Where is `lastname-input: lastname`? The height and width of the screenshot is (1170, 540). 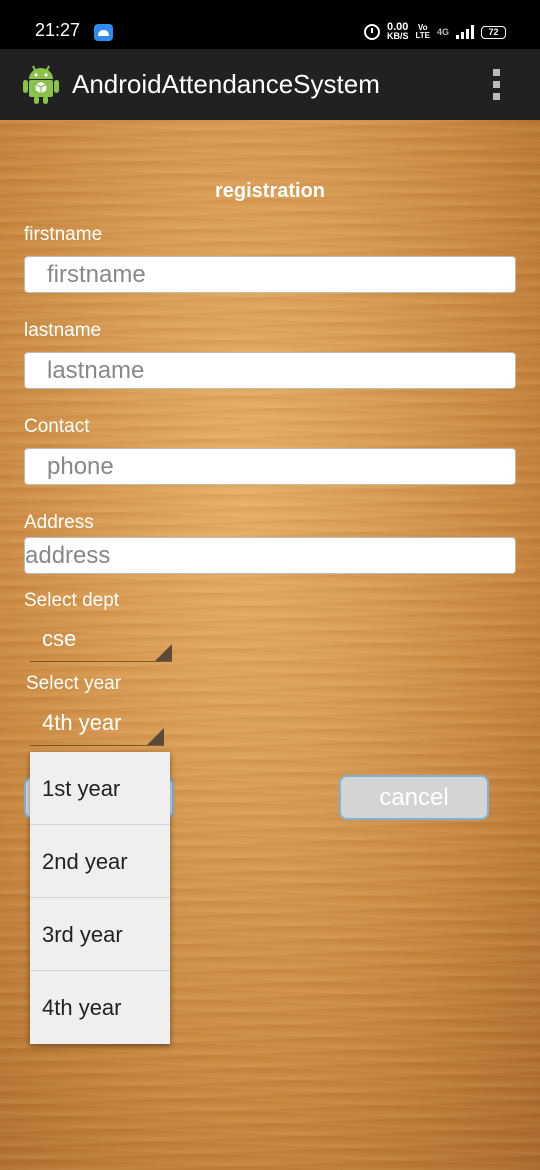 lastname-input: lastname is located at coordinates (270, 370).